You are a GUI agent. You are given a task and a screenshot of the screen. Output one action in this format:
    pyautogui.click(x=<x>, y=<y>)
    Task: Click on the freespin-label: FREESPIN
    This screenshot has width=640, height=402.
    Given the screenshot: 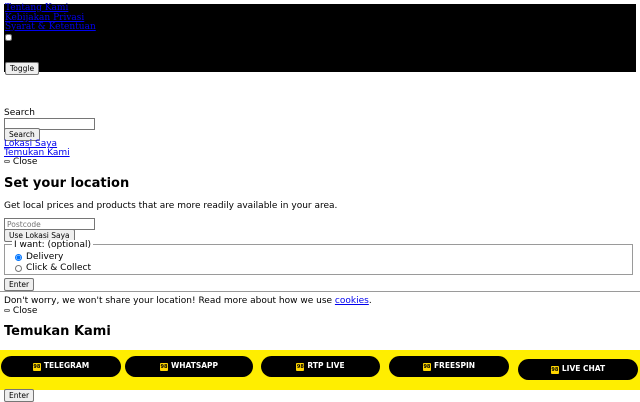 What is the action you would take?
    pyautogui.click(x=454, y=366)
    